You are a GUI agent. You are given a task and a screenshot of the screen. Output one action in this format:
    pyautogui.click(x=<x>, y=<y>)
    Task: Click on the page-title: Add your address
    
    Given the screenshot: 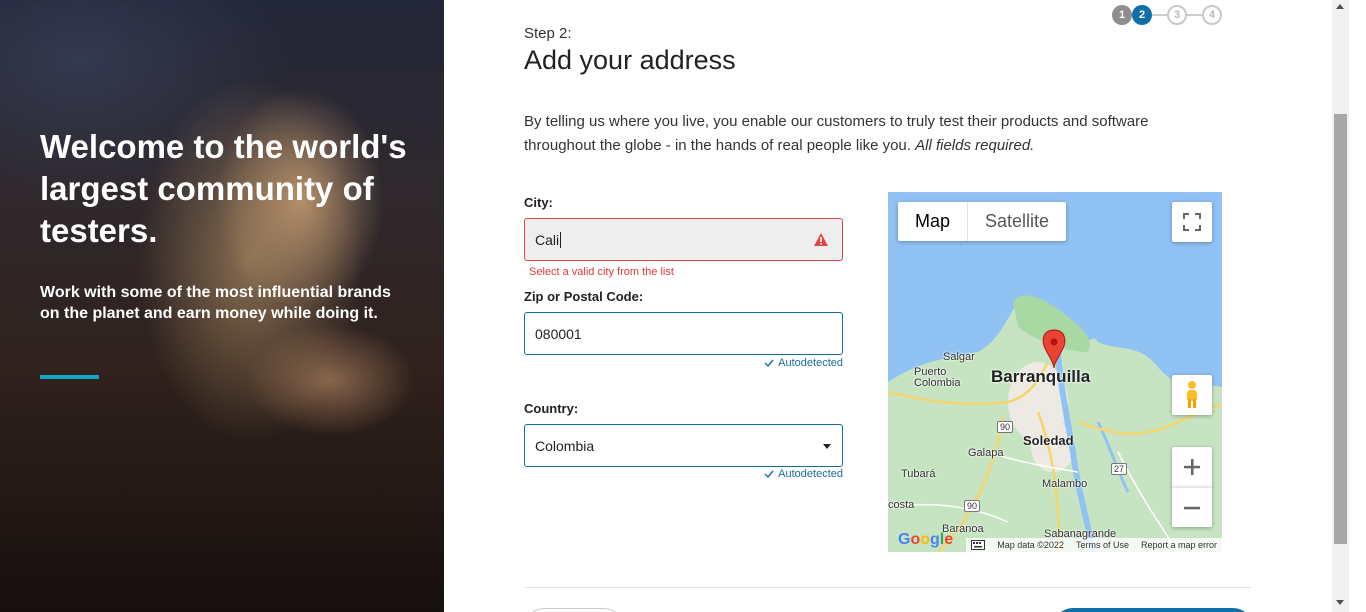 What is the action you would take?
    pyautogui.click(x=630, y=60)
    